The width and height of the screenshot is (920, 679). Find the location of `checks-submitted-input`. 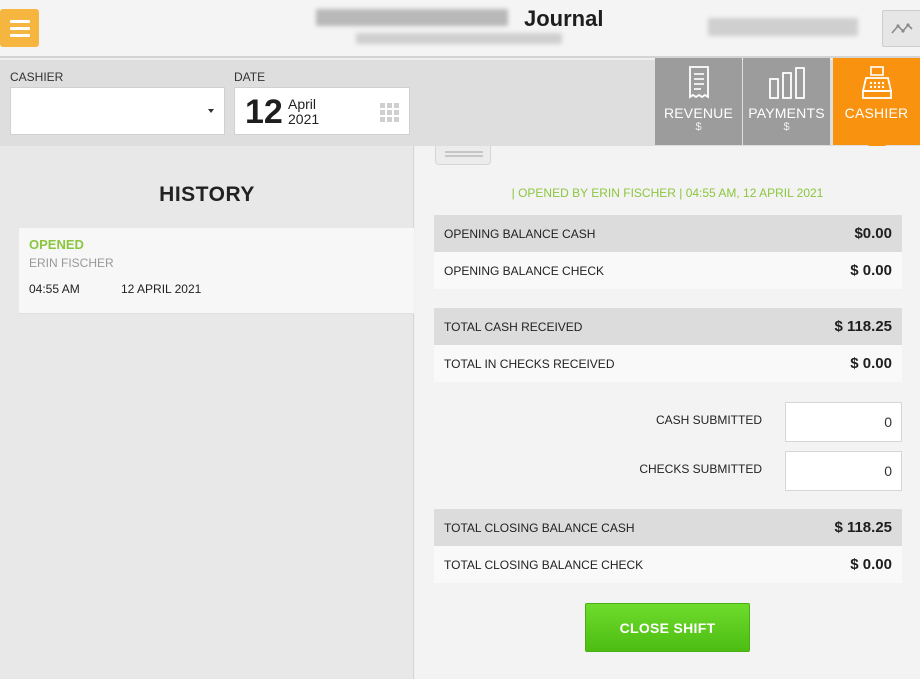

checks-submitted-input is located at coordinates (843, 471).